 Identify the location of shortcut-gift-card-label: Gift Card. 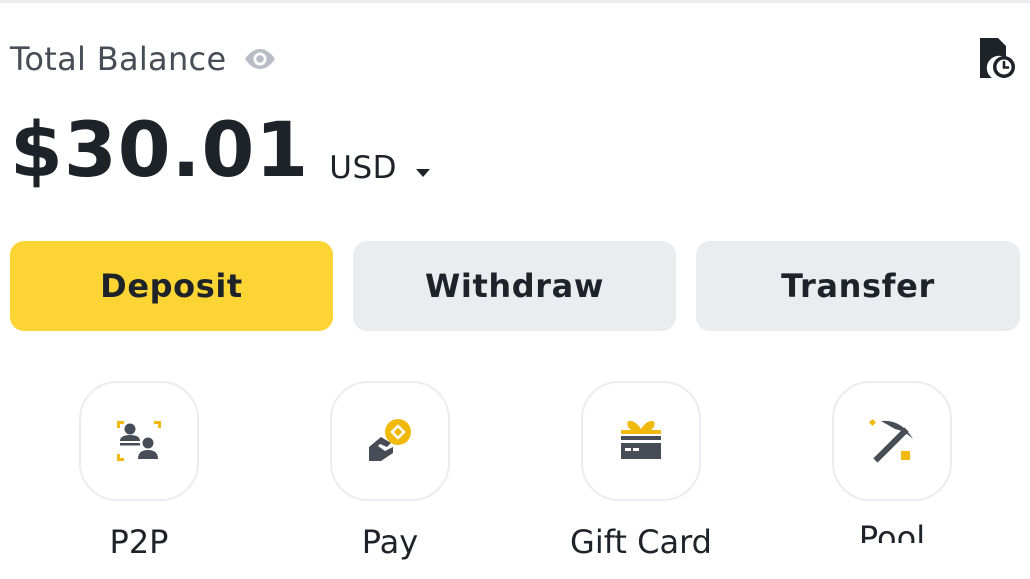
(641, 542).